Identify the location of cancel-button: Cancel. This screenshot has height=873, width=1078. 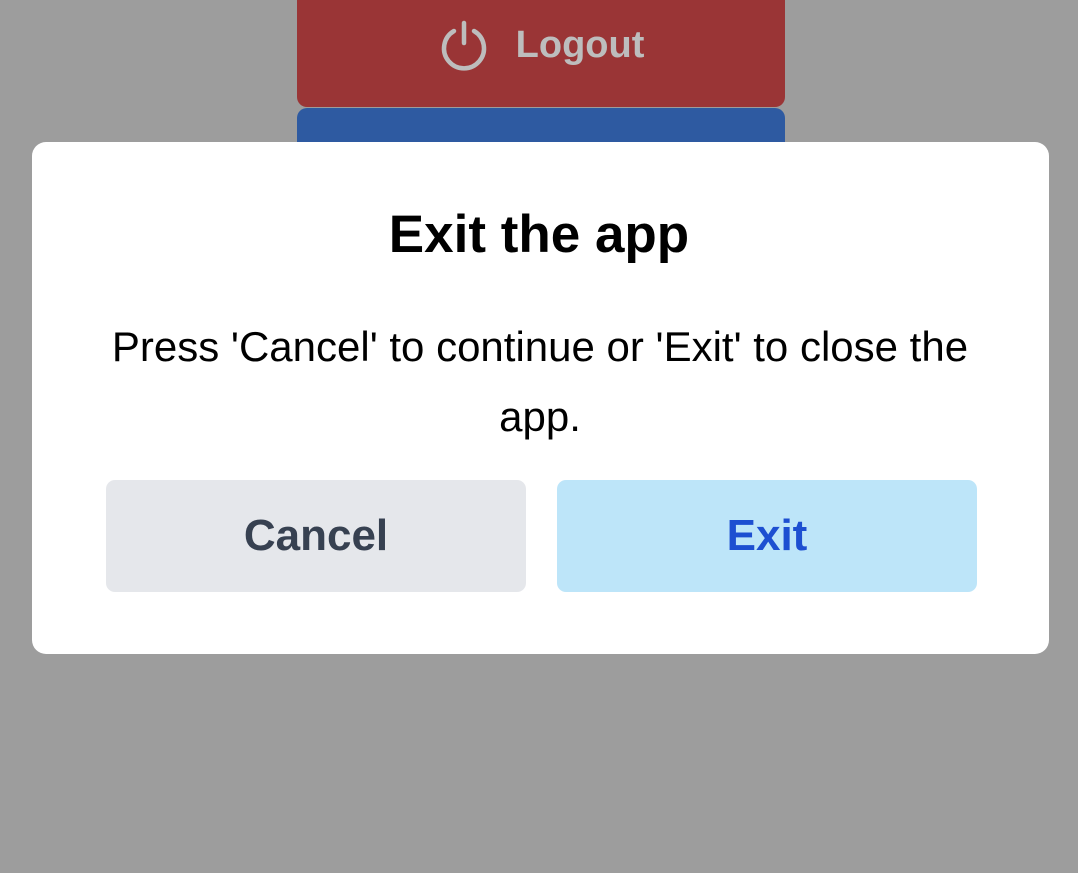
(316, 536).